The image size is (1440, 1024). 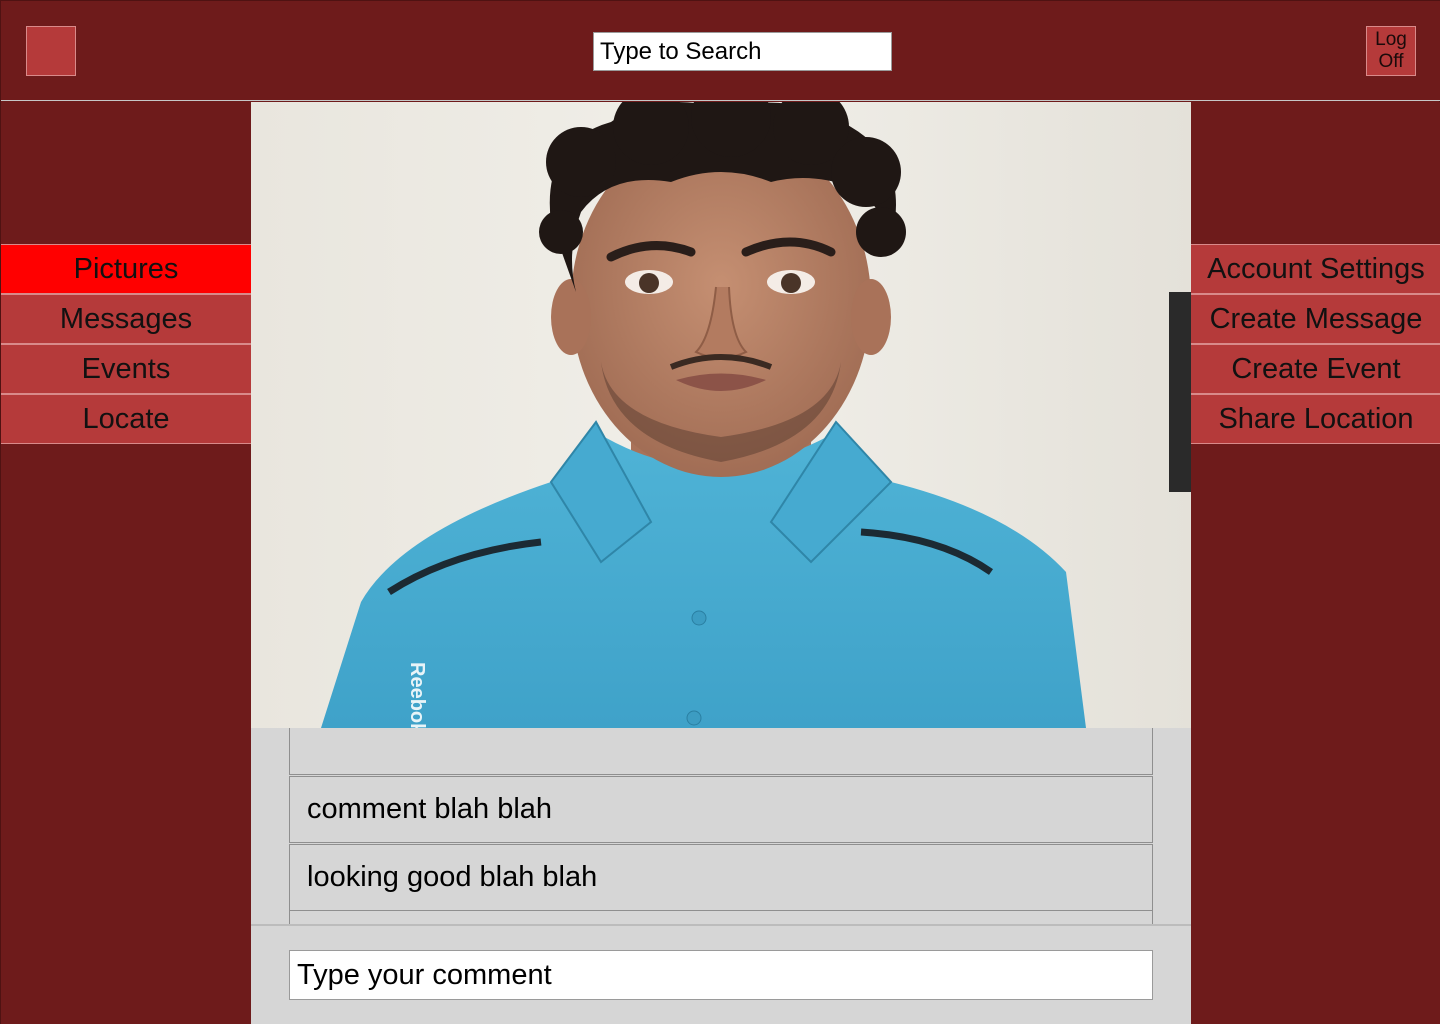 What do you see at coordinates (1315, 369) in the screenshot?
I see `create-event-button: Create Event` at bounding box center [1315, 369].